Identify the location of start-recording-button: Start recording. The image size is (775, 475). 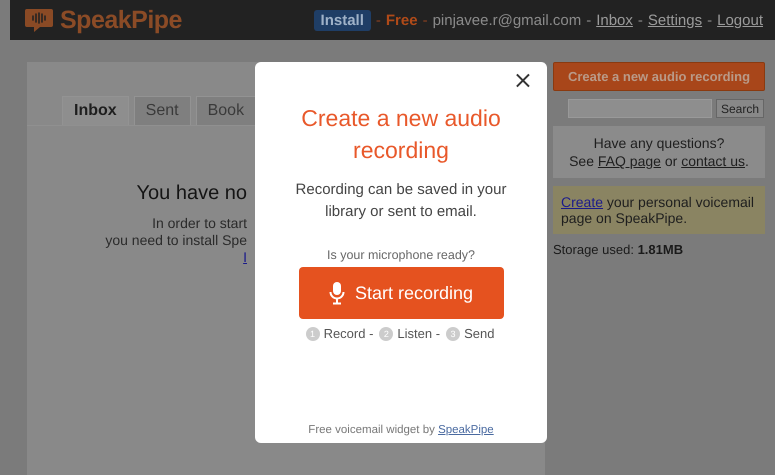
(401, 293).